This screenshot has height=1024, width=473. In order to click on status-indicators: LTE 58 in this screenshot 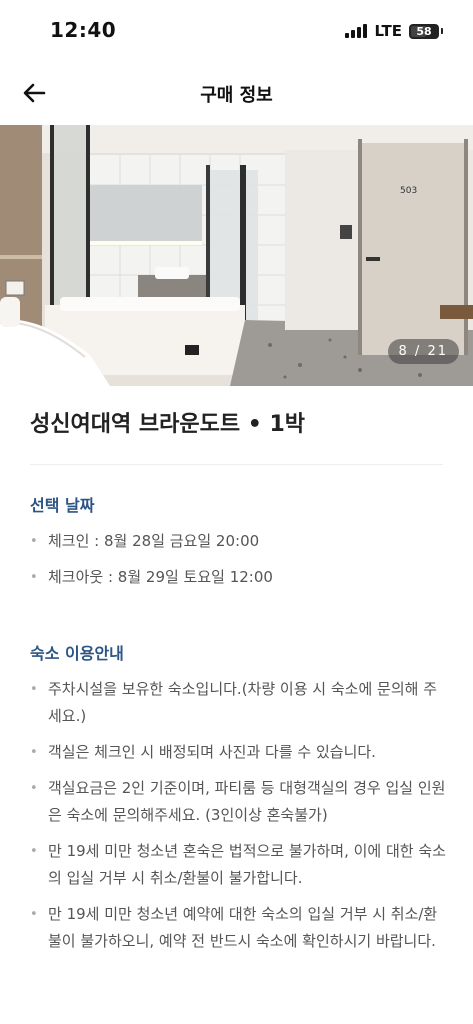, I will do `click(394, 31)`.